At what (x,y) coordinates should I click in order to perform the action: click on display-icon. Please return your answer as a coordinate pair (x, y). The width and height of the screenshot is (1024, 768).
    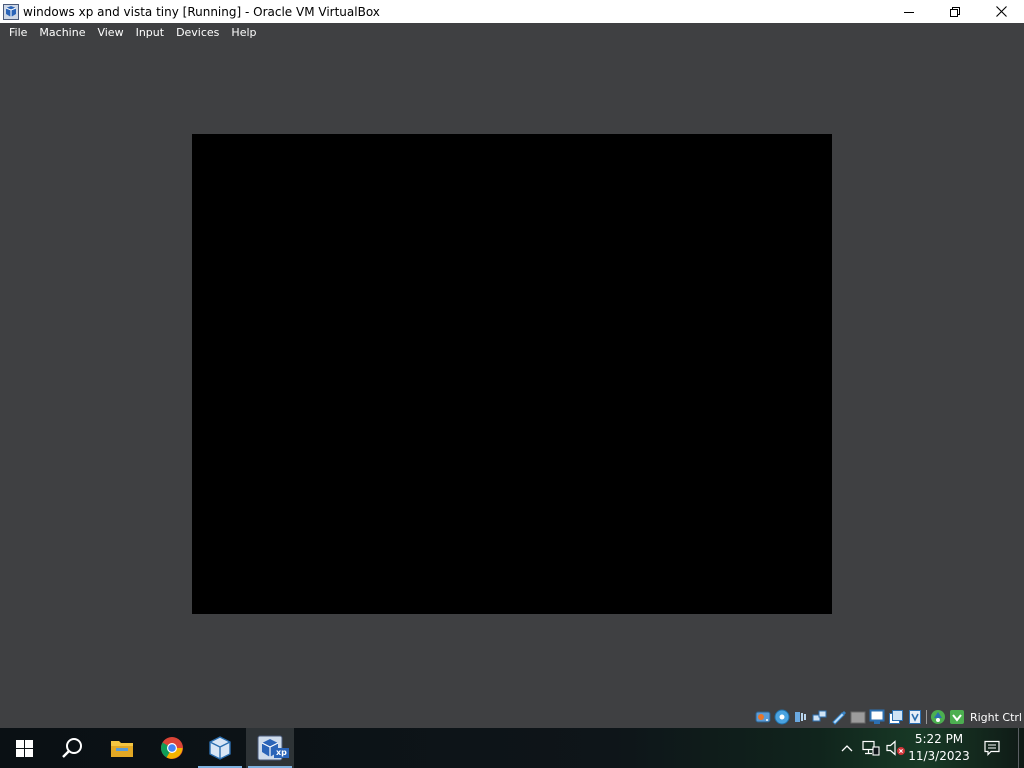
    Looking at the image, I should click on (877, 717).